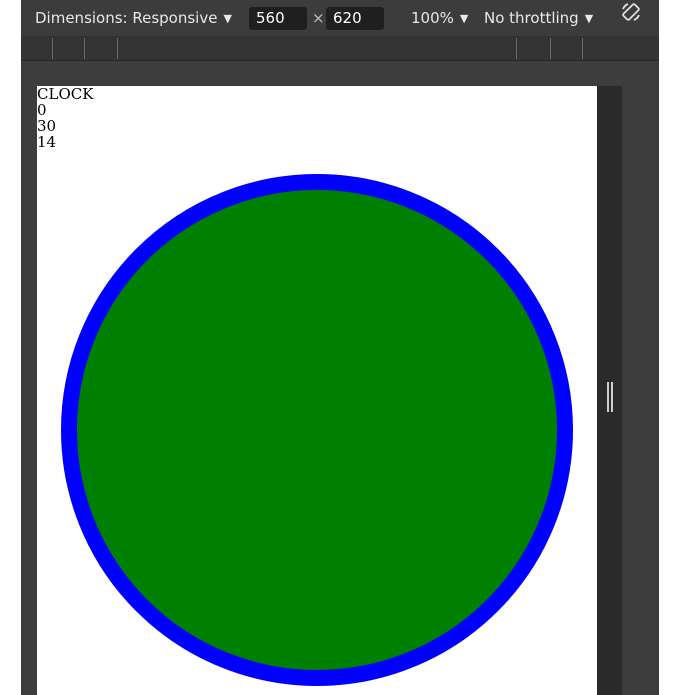 The image size is (680, 695). I want to click on right-margin, so click(669, 347).